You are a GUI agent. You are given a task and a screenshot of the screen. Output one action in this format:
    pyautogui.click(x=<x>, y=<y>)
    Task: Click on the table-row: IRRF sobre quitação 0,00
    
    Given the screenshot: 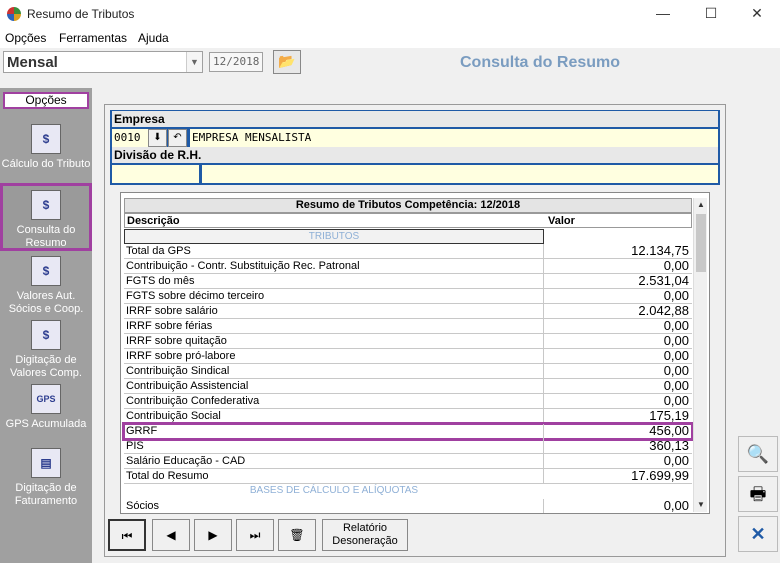 What is the action you would take?
    pyautogui.click(x=408, y=341)
    